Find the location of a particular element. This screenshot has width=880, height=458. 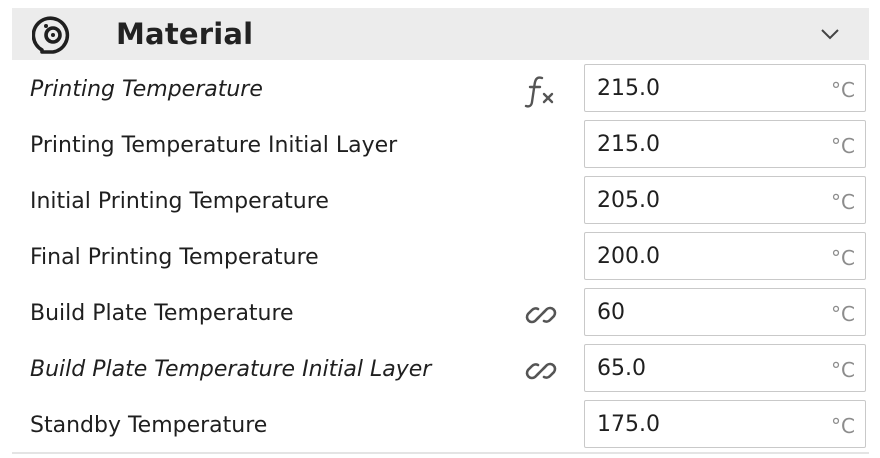

setting-label: Build Plate Temperature Initial Layer is located at coordinates (231, 369).